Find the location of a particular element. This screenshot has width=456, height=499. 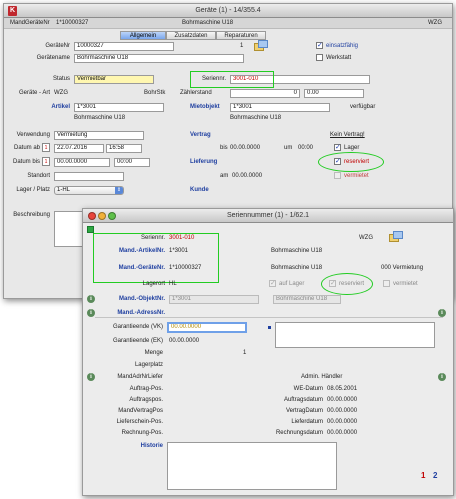

geraetenr-field: 10000327 is located at coordinates (124, 46).